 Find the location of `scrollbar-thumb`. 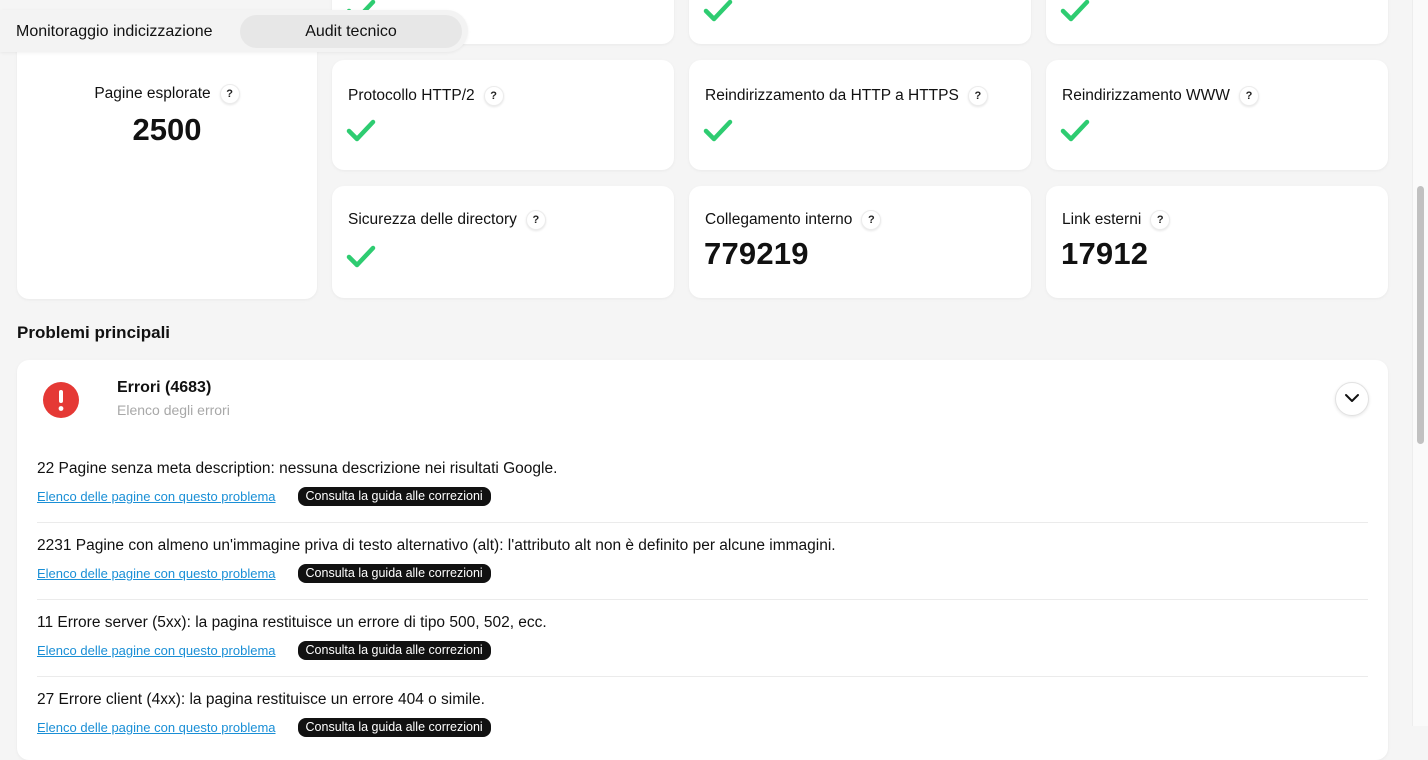

scrollbar-thumb is located at coordinates (1420, 315).